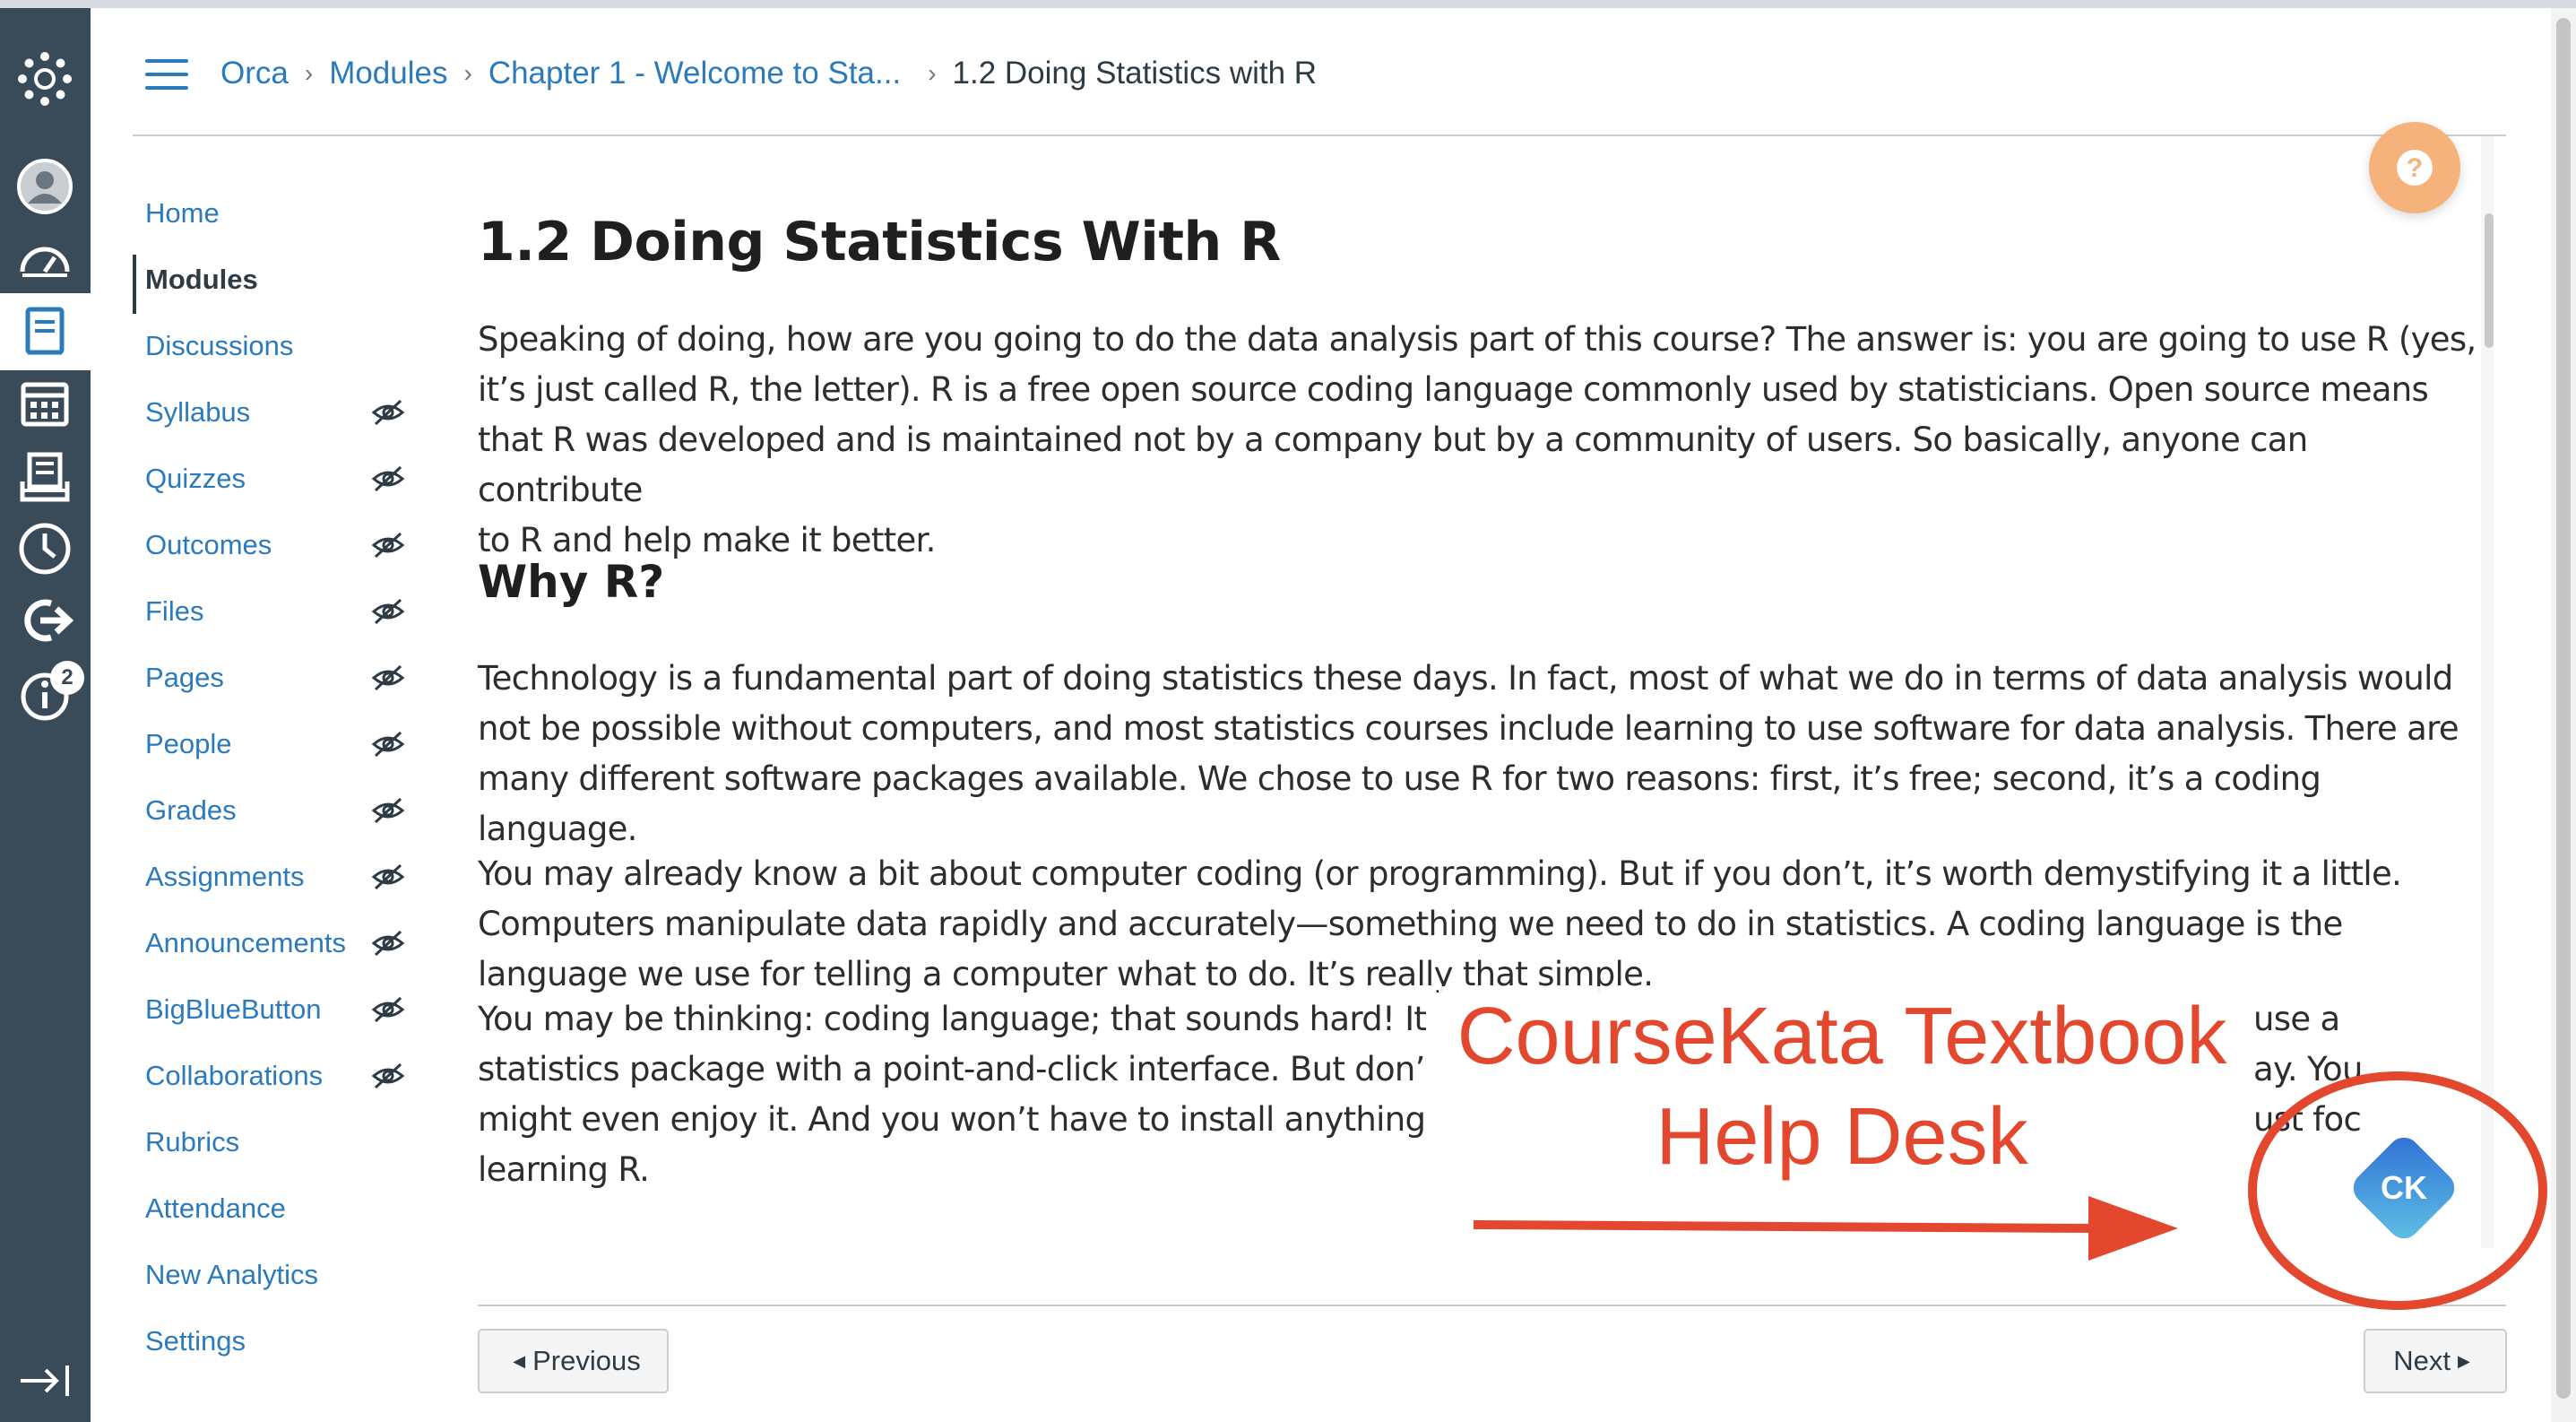 The height and width of the screenshot is (1422, 2576). What do you see at coordinates (276, 213) in the screenshot?
I see `course-nav-item-home: Home` at bounding box center [276, 213].